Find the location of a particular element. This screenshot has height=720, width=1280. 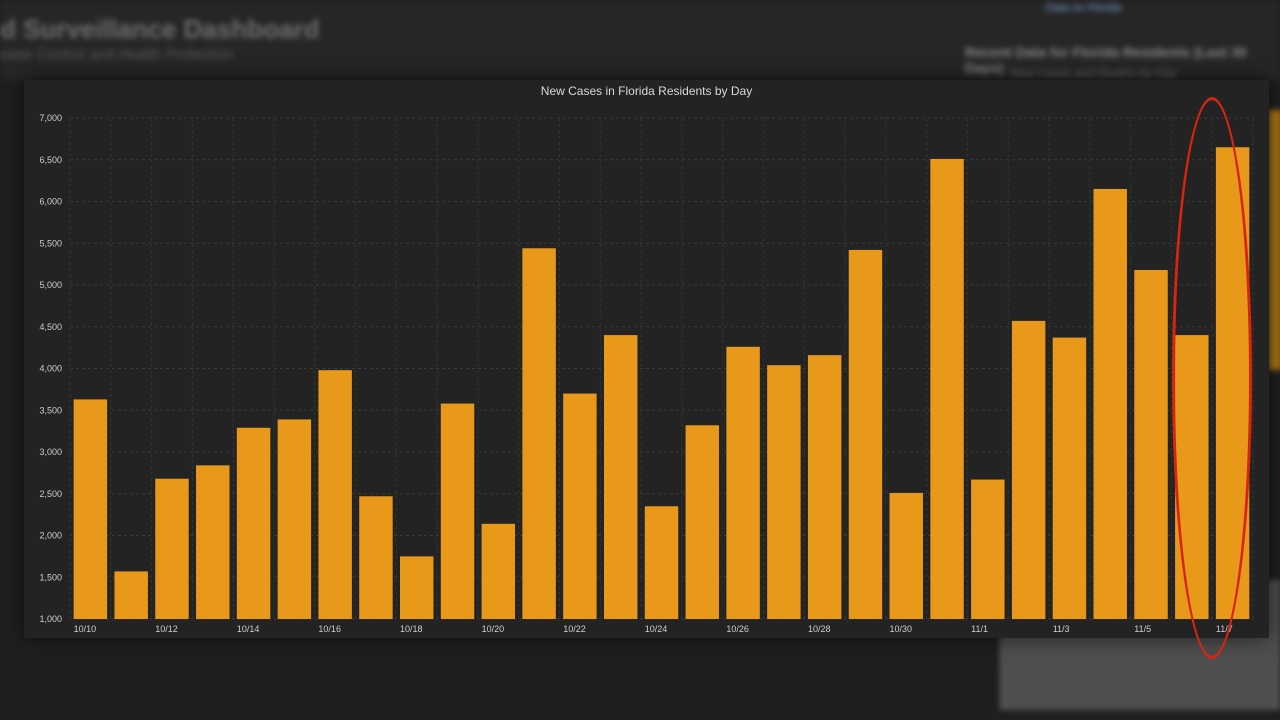

x-tick-label: 10/30 is located at coordinates (901, 629).